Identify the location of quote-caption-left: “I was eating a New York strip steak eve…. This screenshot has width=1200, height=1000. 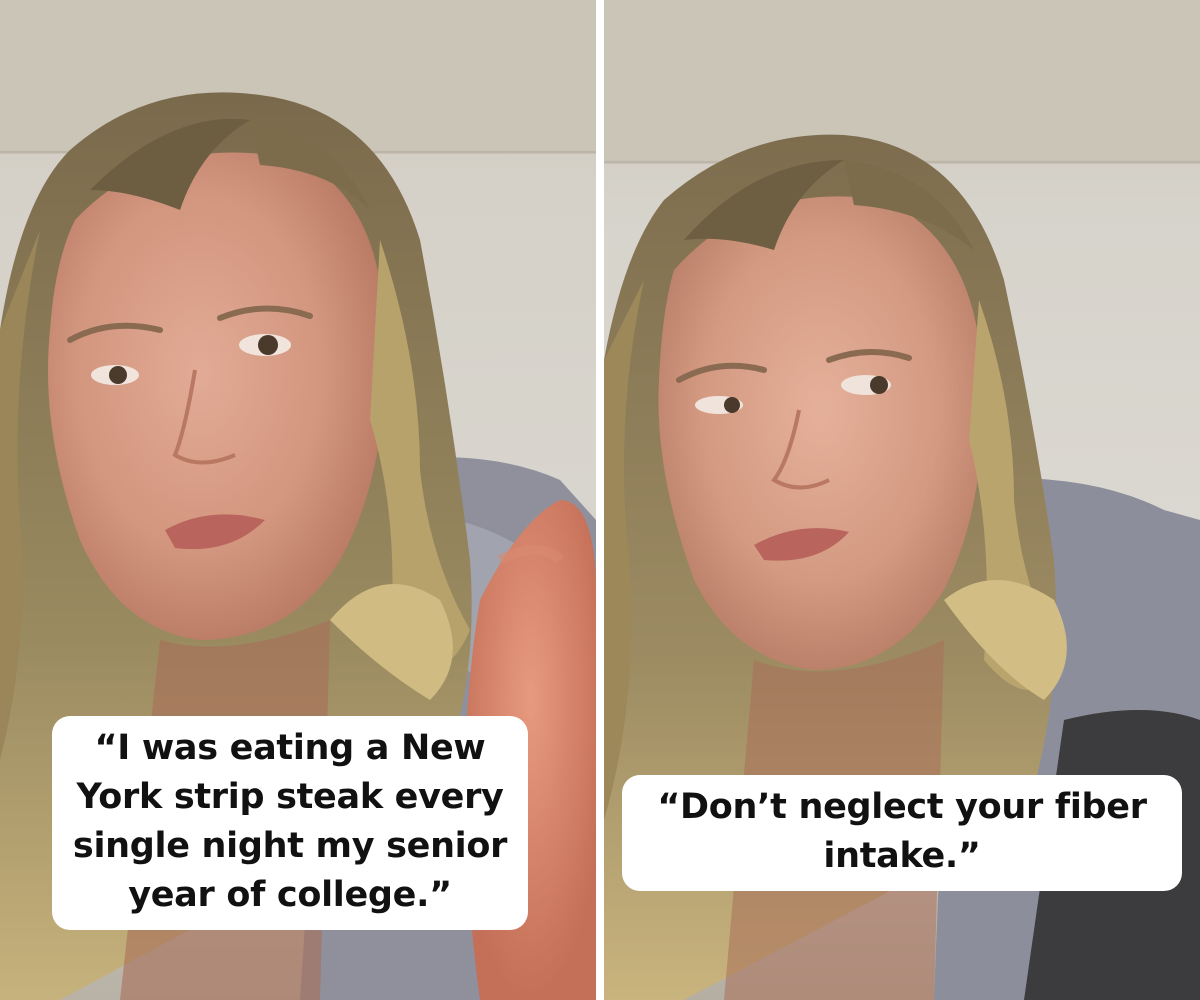
(290, 823).